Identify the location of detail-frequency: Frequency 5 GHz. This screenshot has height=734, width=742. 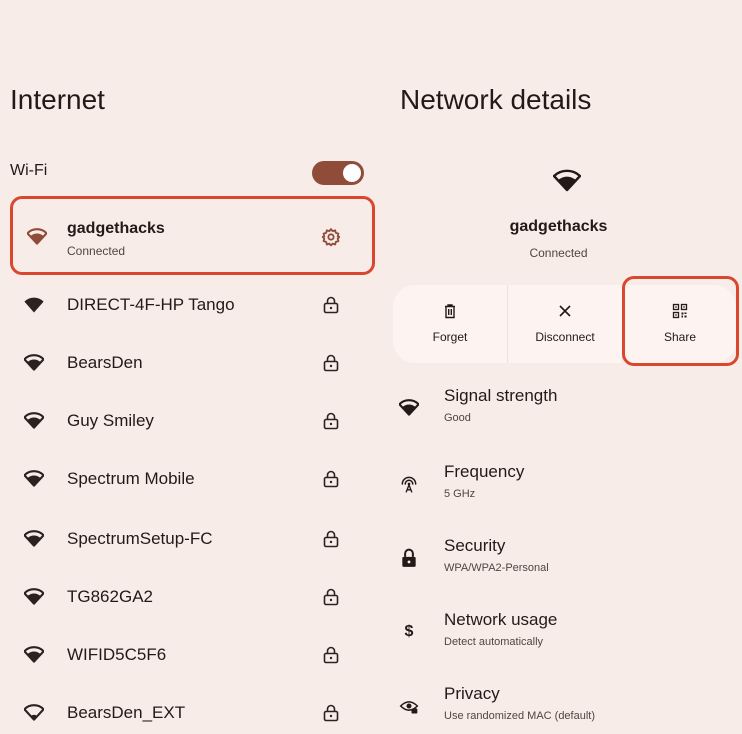
(563, 484).